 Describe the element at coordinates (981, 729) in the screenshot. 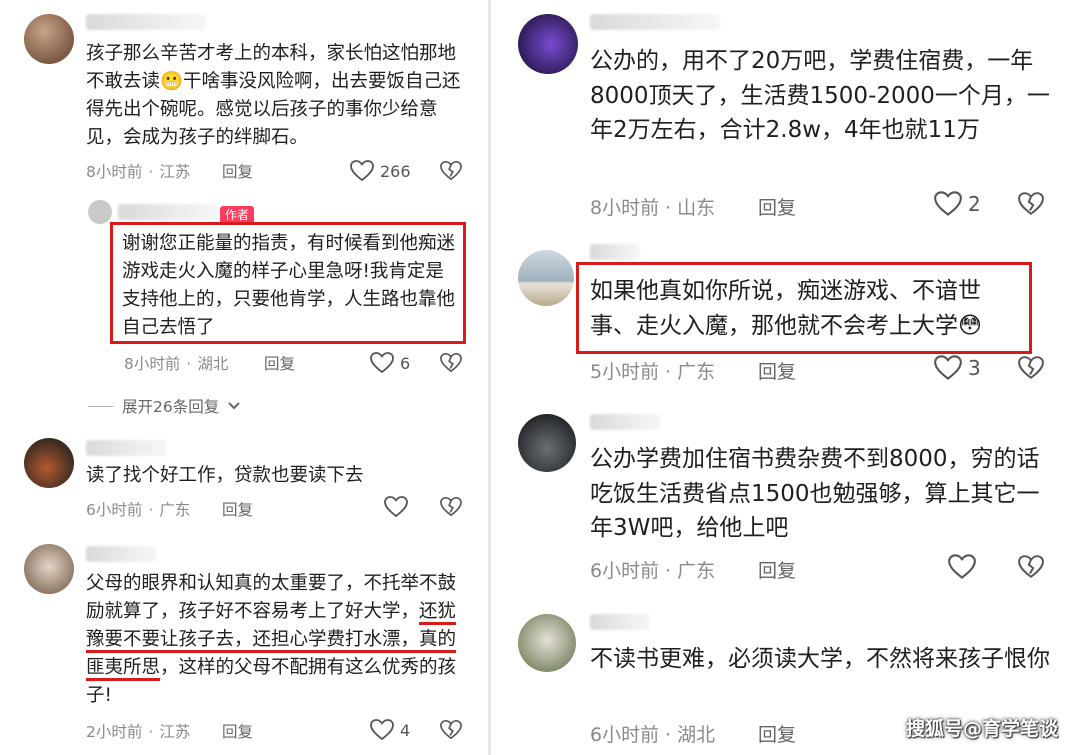

I see `watermark: 搜狐号@育学笔谈` at that location.